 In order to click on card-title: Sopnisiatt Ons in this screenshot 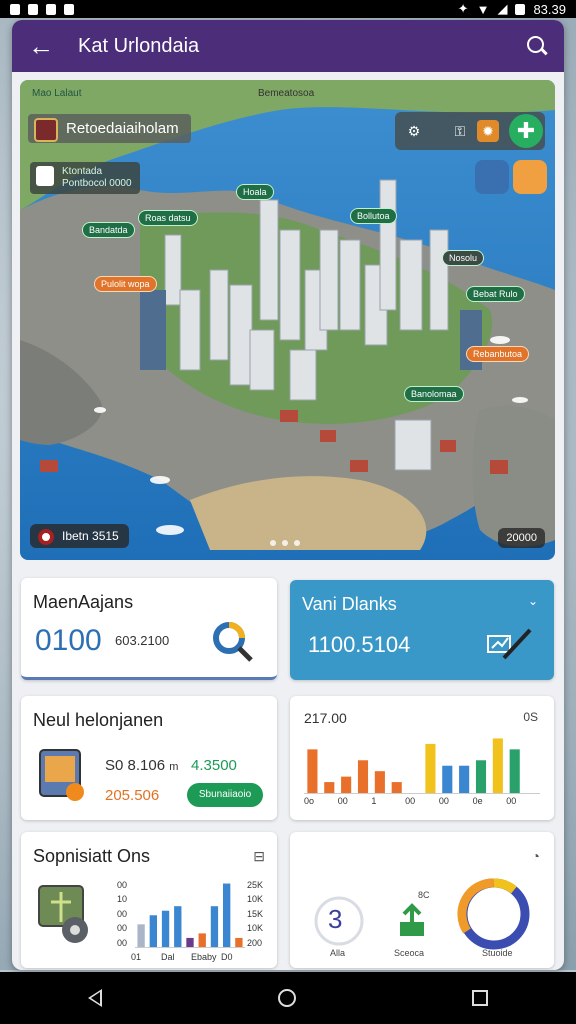, I will do `click(92, 856)`.